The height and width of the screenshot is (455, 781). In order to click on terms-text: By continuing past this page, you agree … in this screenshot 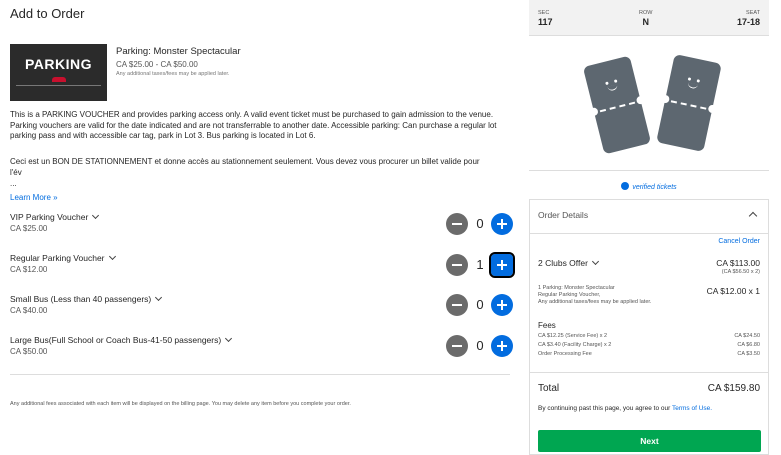, I will do `click(604, 408)`.